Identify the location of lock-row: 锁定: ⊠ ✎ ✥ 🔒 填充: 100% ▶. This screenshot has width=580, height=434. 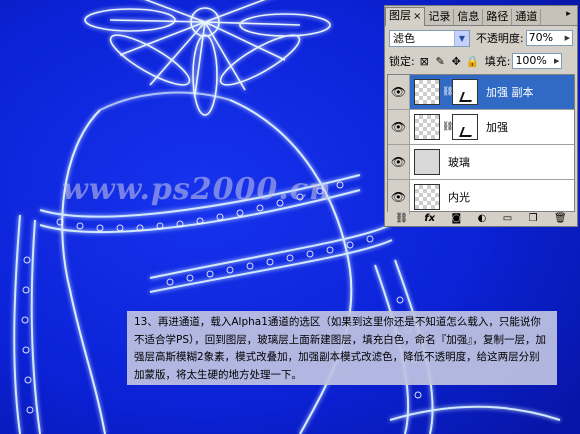
(481, 61).